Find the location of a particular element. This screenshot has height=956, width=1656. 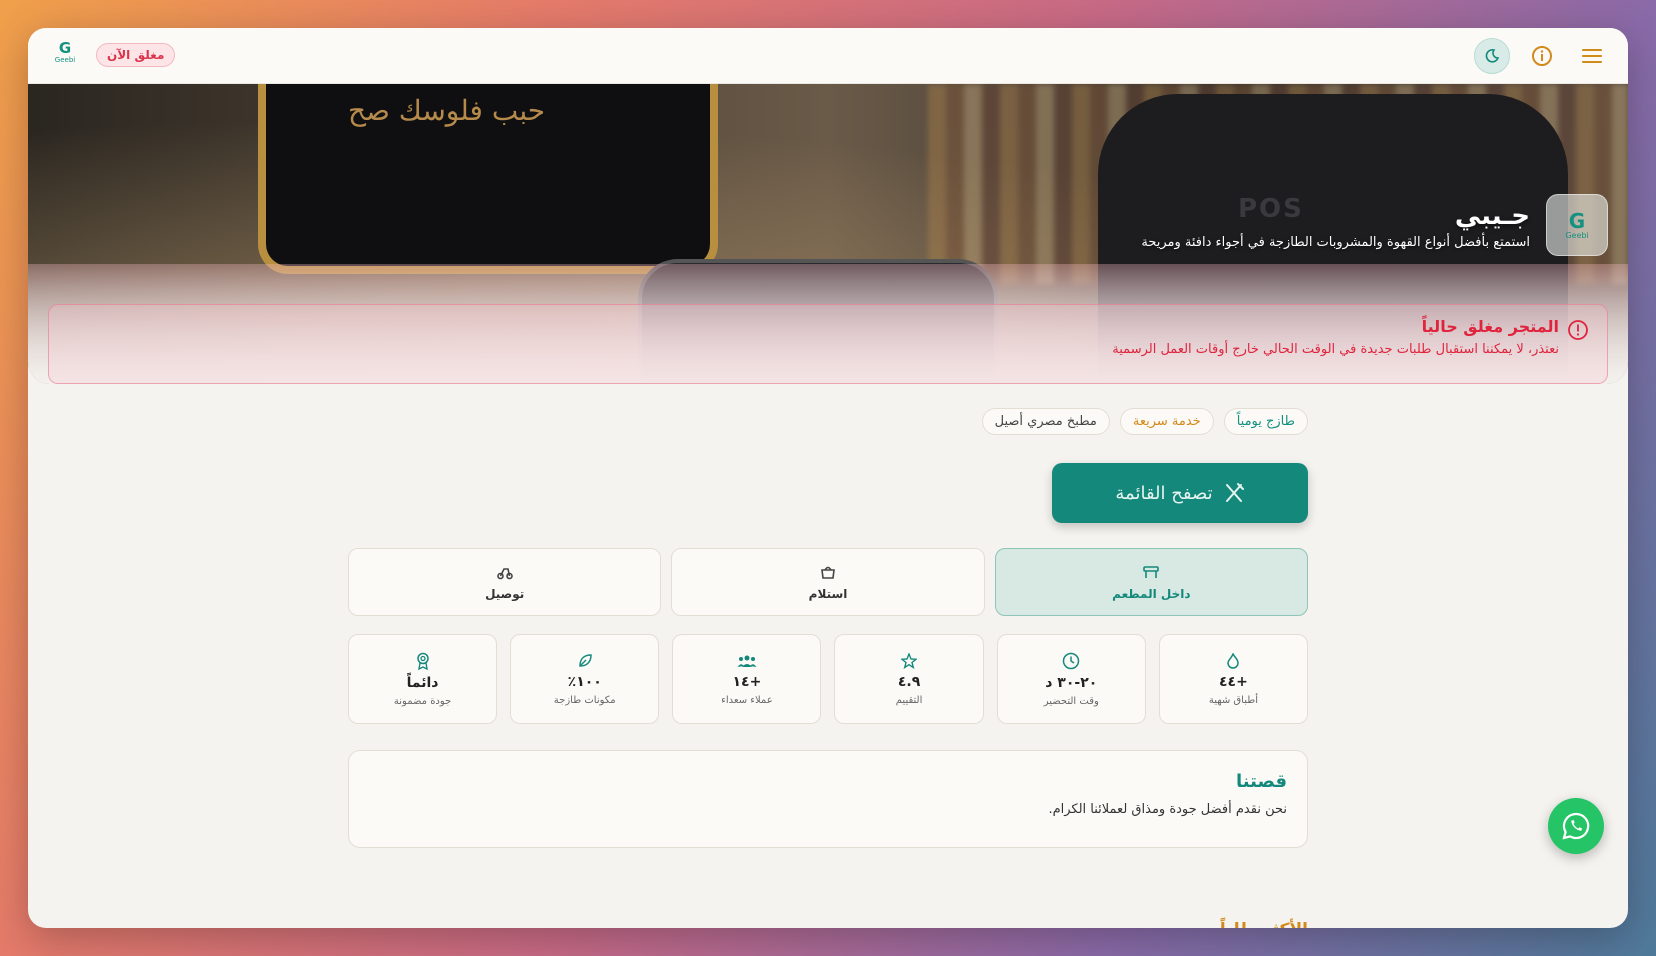

stat-fresh-ingredients-label: مكونات طازجة is located at coordinates (584, 700).